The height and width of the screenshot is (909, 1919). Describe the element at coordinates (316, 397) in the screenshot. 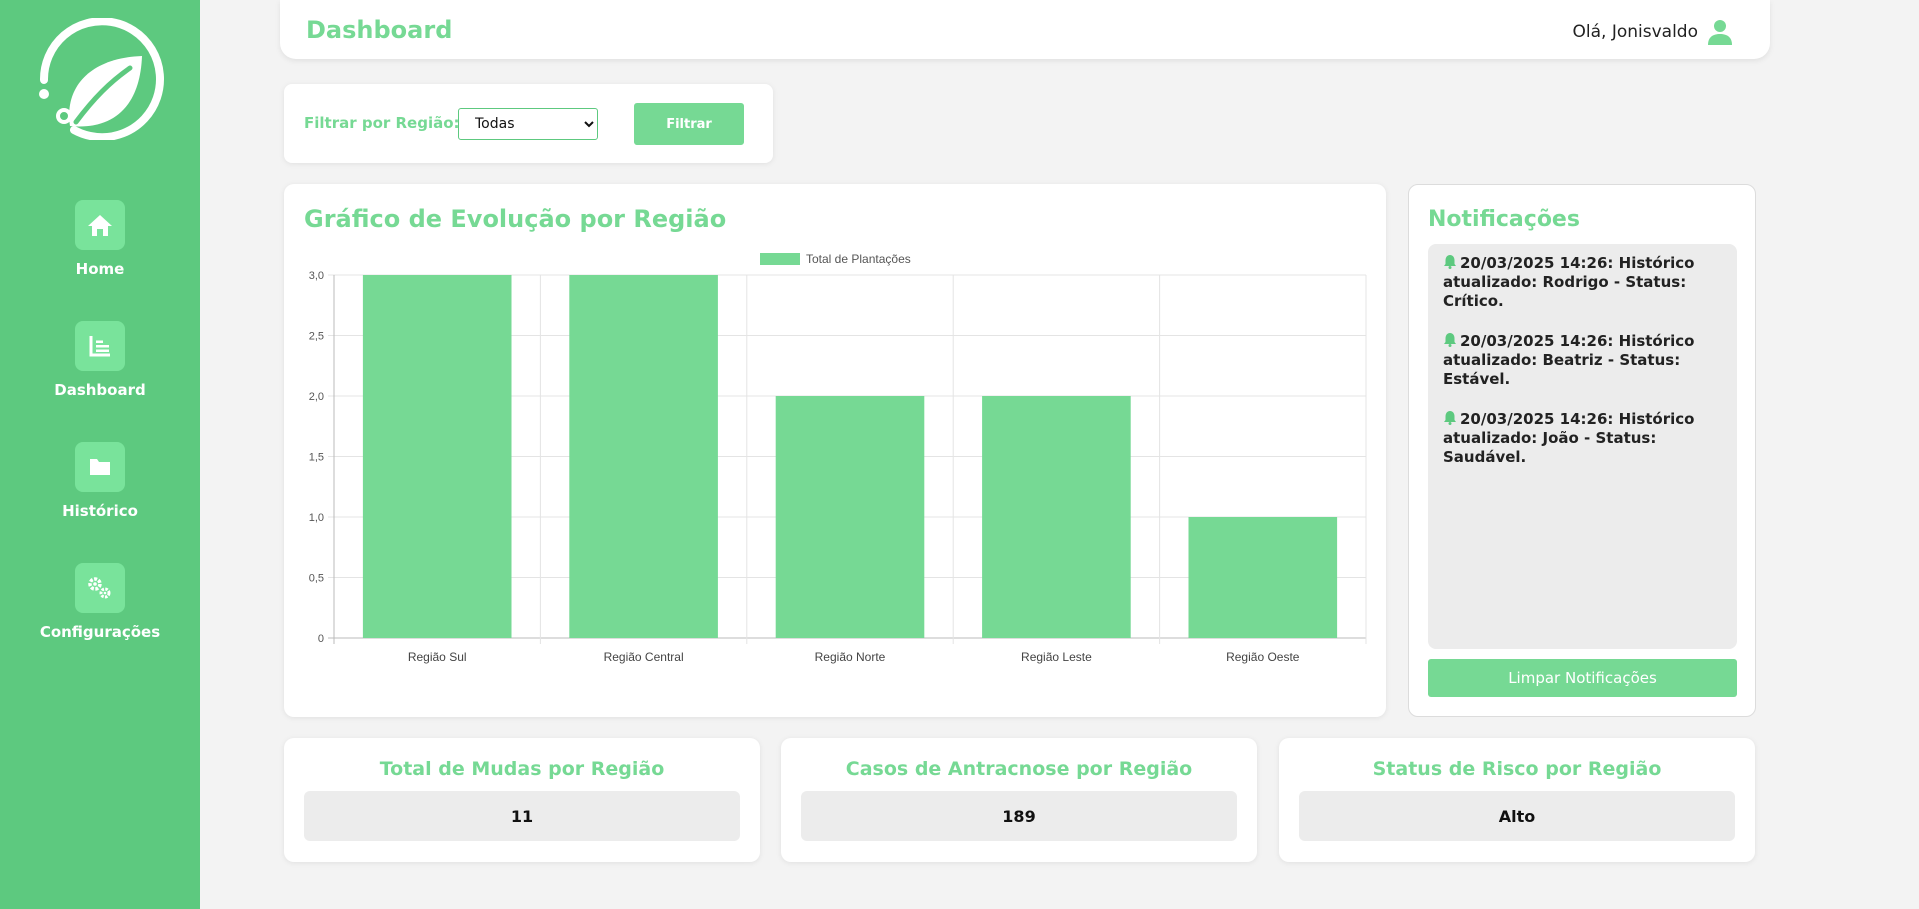

I see `y-tick-label: 2,0` at that location.